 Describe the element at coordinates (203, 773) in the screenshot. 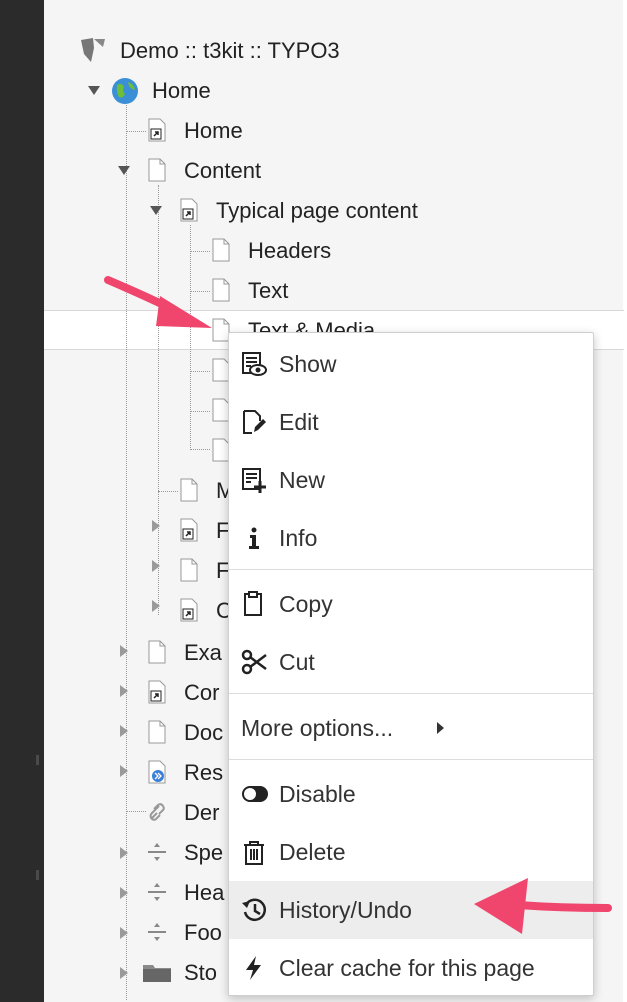

I see `tree-item-label: Res` at that location.